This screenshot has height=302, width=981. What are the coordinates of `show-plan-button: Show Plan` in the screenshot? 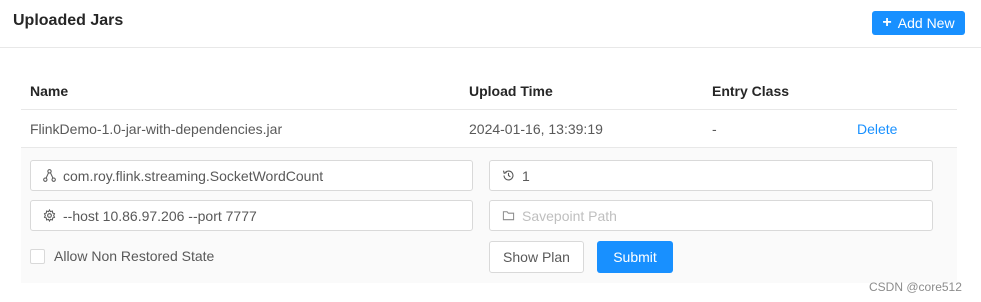 It's located at (536, 257).